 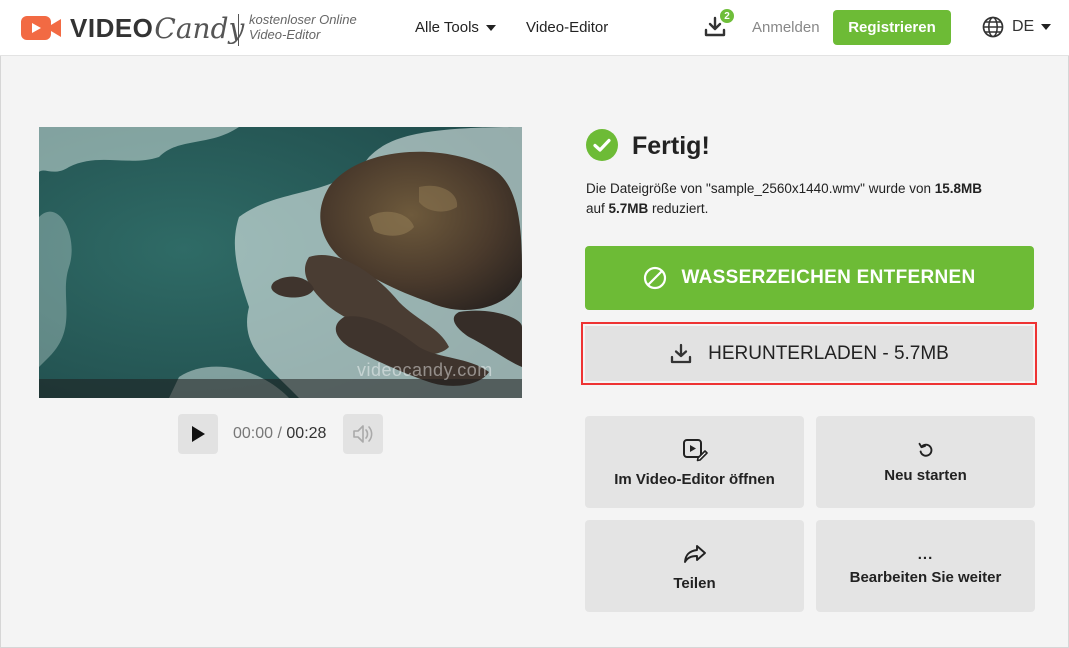 What do you see at coordinates (892, 27) in the screenshot?
I see `register-button: Registrieren` at bounding box center [892, 27].